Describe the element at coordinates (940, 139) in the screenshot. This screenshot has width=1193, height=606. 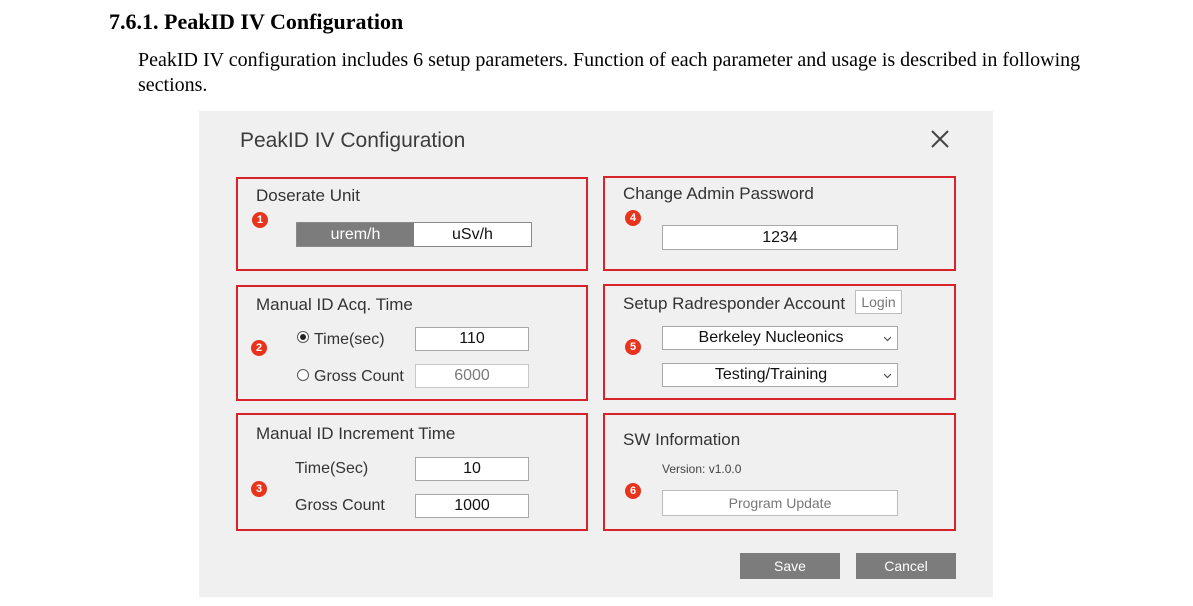
I see `close-icon` at that location.